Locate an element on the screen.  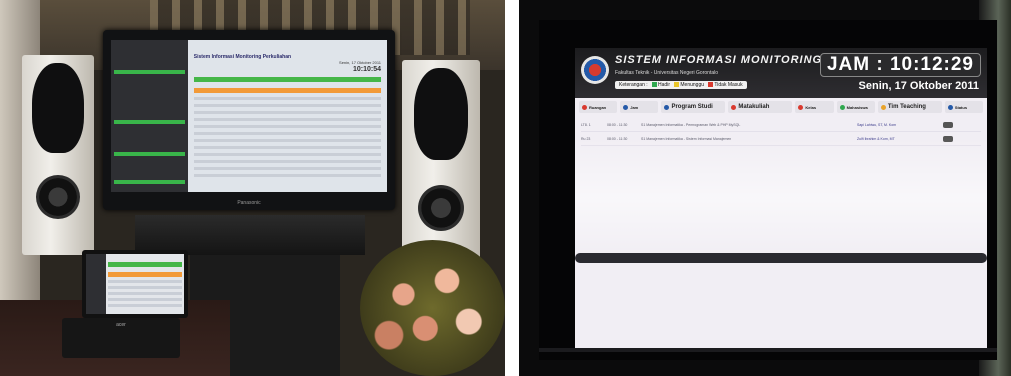
screen-glare is located at coordinates (781, 198).